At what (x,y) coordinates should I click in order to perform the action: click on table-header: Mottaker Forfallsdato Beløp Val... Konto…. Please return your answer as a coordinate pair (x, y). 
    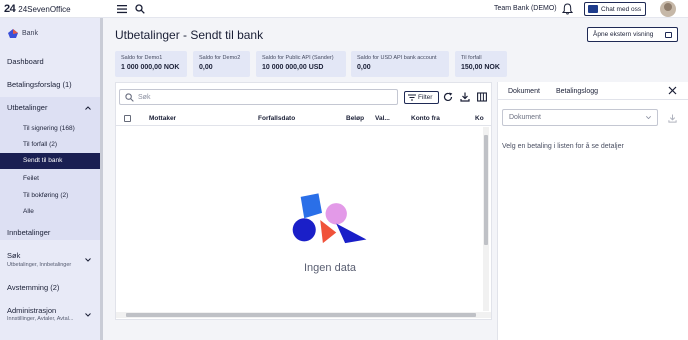
    Looking at the image, I should click on (303, 118).